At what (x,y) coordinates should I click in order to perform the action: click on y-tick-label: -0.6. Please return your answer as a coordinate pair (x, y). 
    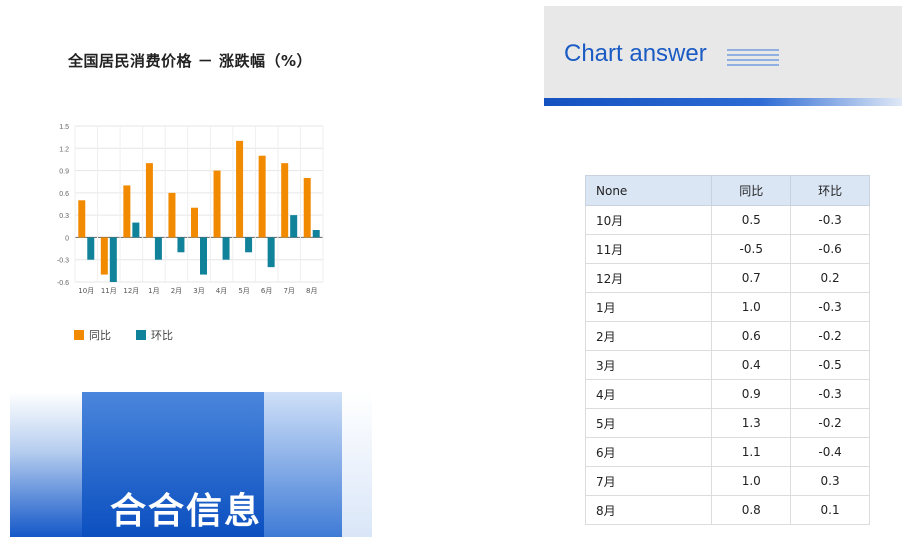
    Looking at the image, I should click on (63, 283).